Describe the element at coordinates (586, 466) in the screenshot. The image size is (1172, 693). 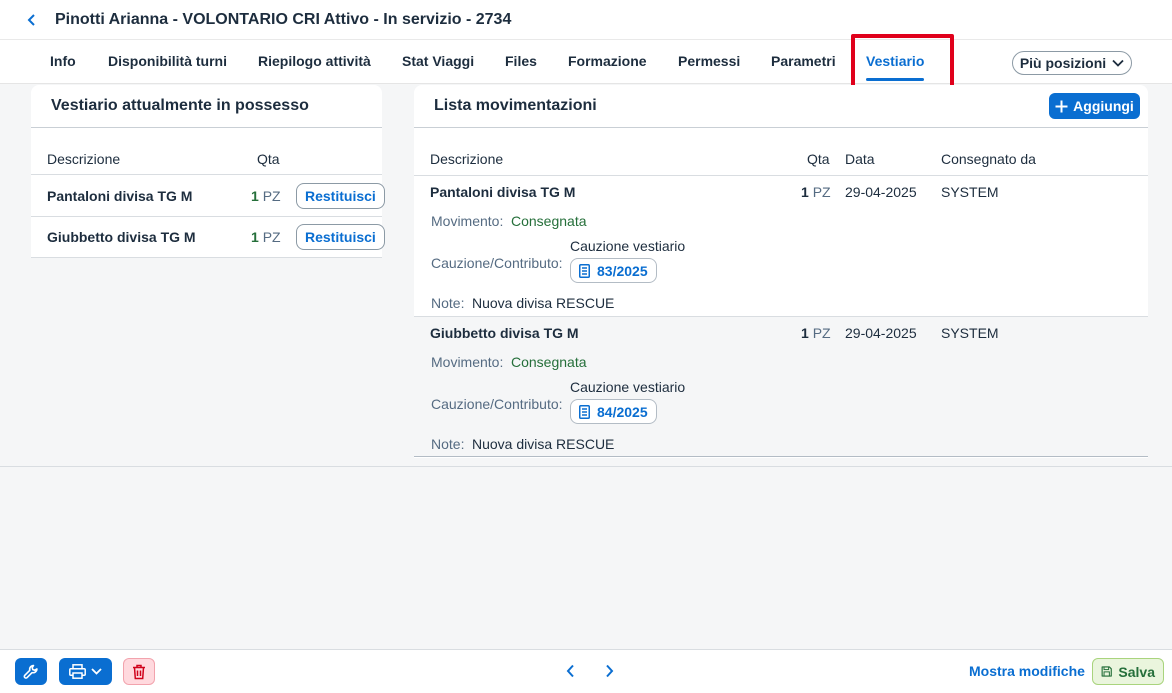
I see `content-divider` at that location.